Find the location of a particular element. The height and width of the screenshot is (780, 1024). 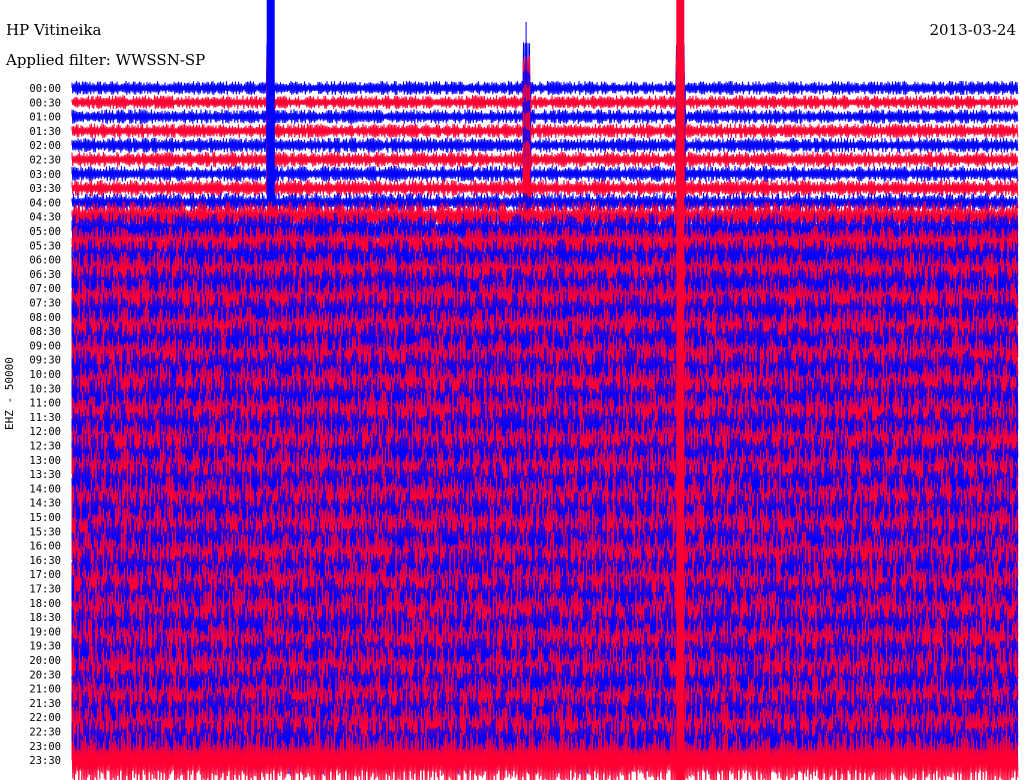

time-label-0930: 09:30 is located at coordinates (45, 361).